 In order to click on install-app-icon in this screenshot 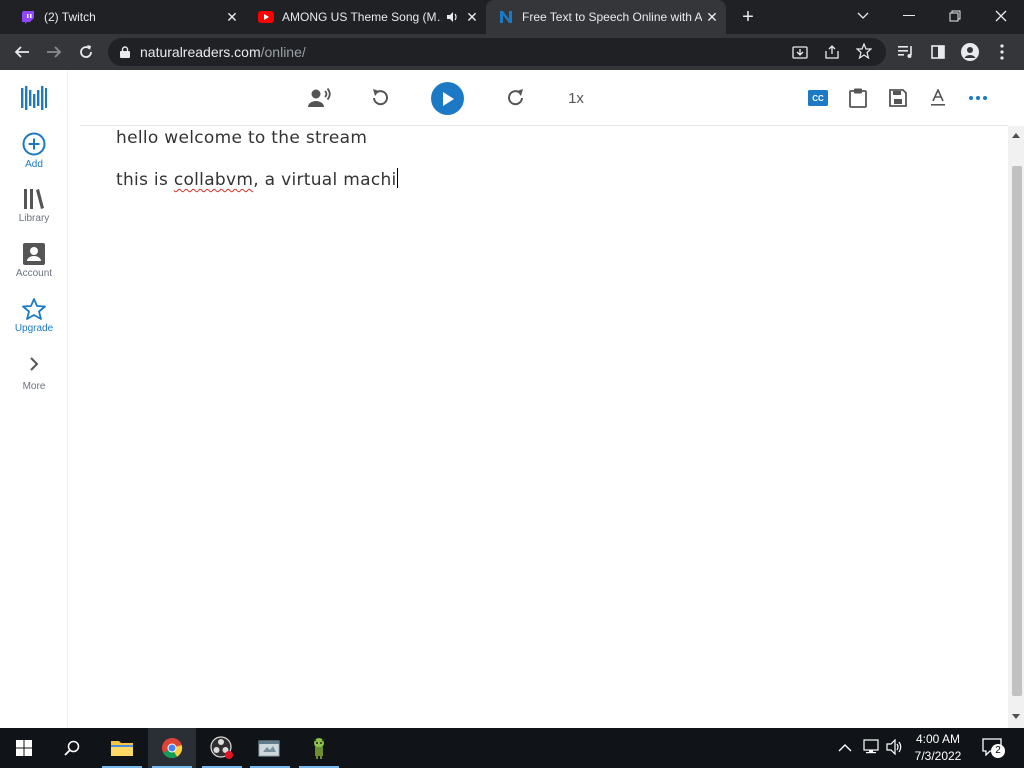, I will do `click(800, 53)`.